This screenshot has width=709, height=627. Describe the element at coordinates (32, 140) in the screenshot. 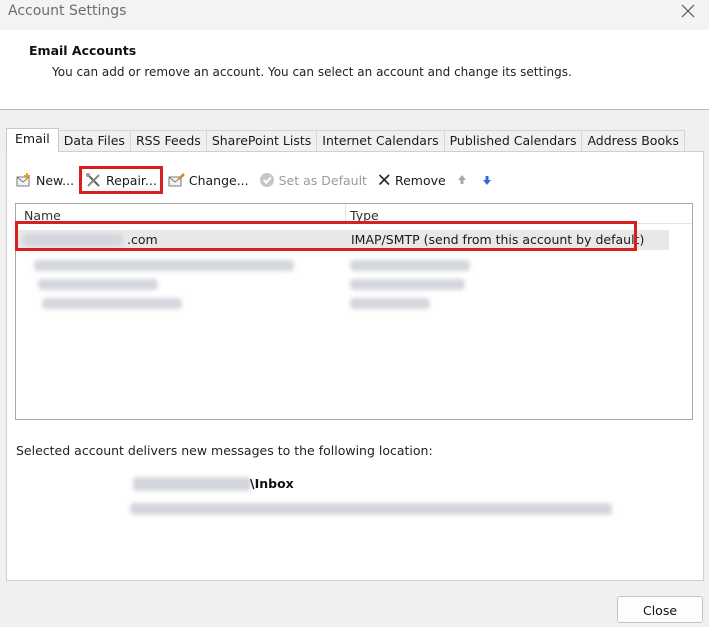

I see `tab-email: Email` at that location.